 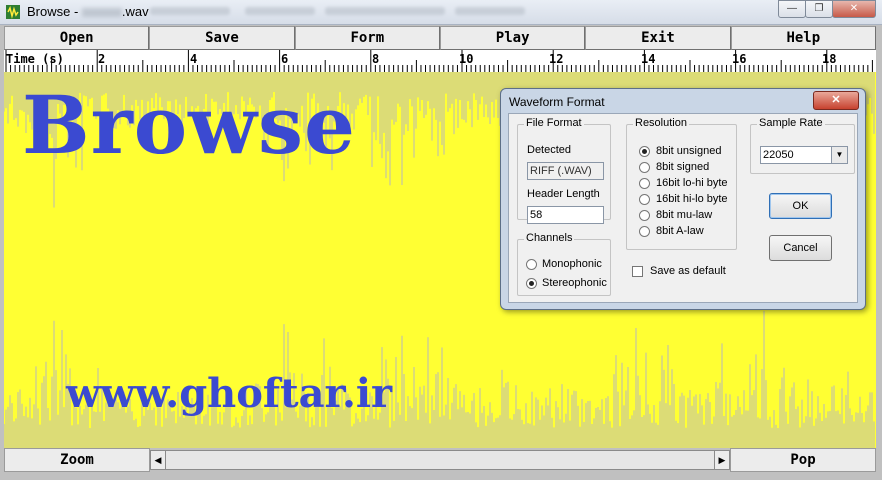 What do you see at coordinates (778, 155) in the screenshot?
I see `sample-rate-value: 22050` at bounding box center [778, 155].